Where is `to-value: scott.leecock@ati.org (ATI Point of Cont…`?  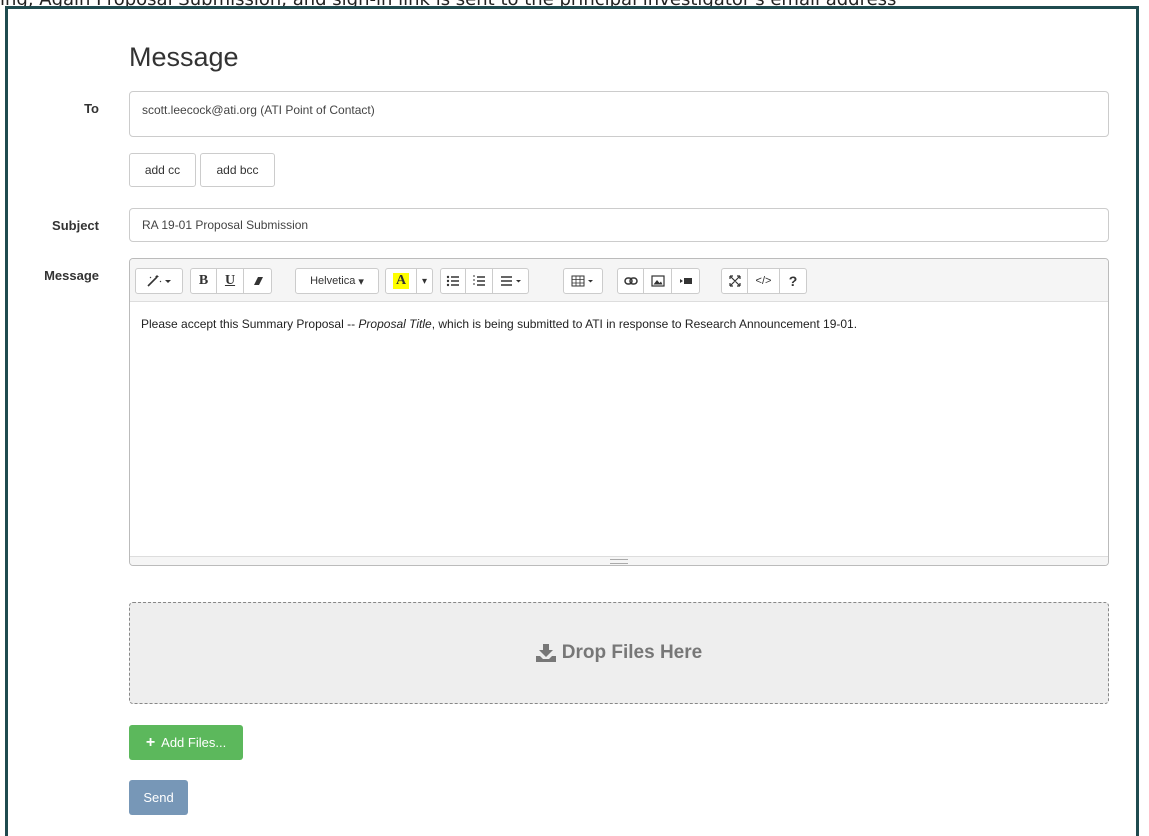
to-value: scott.leecock@ati.org (ATI Point of Cont… is located at coordinates (258, 110).